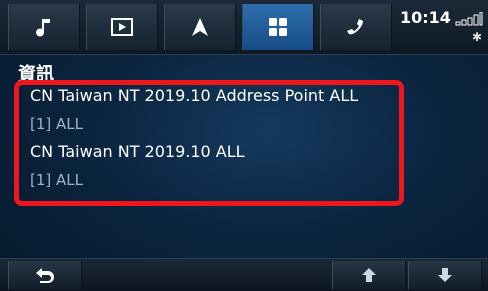  I want to click on navigation-arrow-icon, so click(200, 27).